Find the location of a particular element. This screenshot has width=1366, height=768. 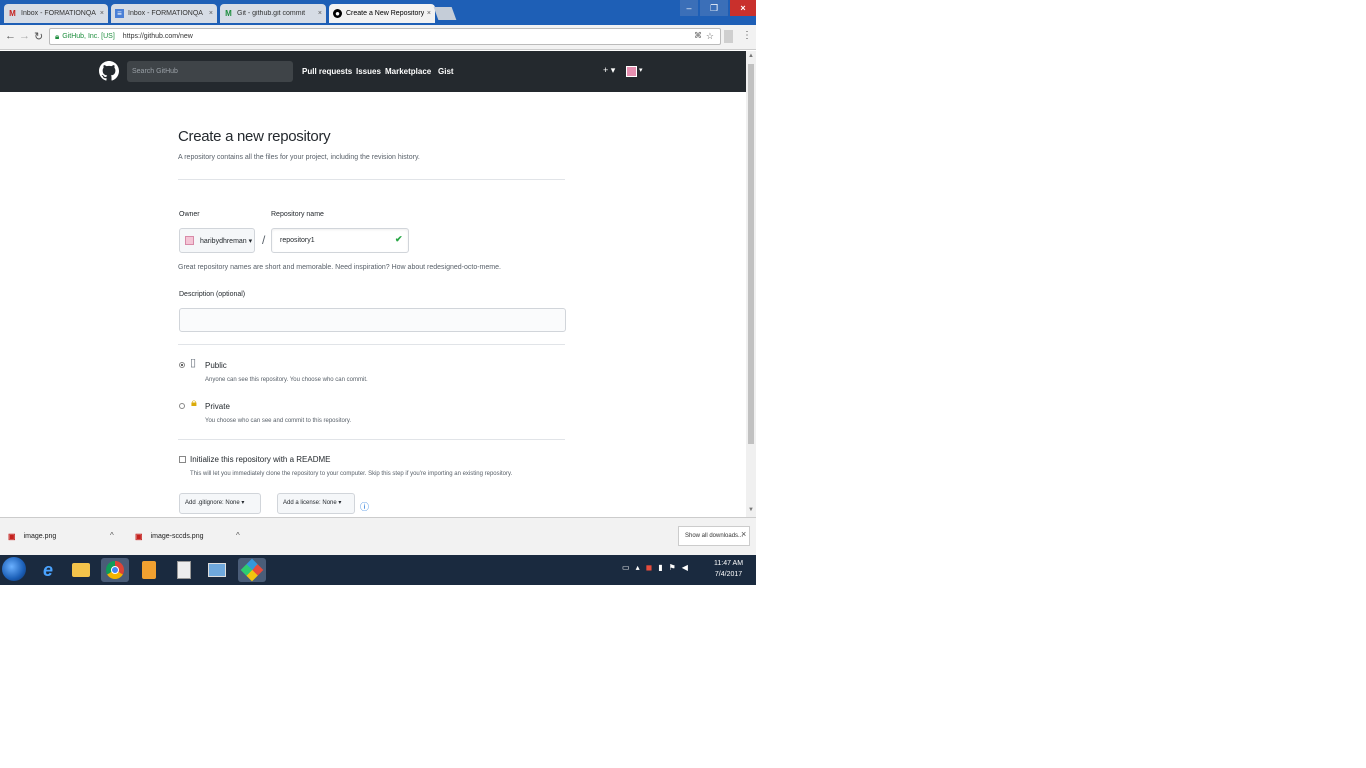

security-icon: ◼ is located at coordinates (649, 567).